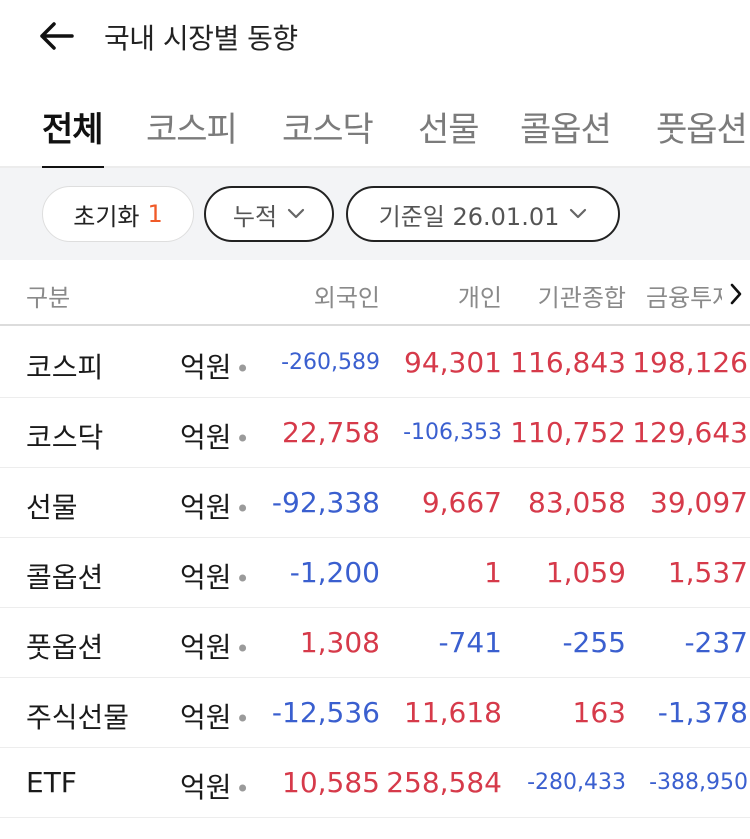 The height and width of the screenshot is (839, 750). What do you see at coordinates (51, 782) in the screenshot?
I see `row-label: ETF` at bounding box center [51, 782].